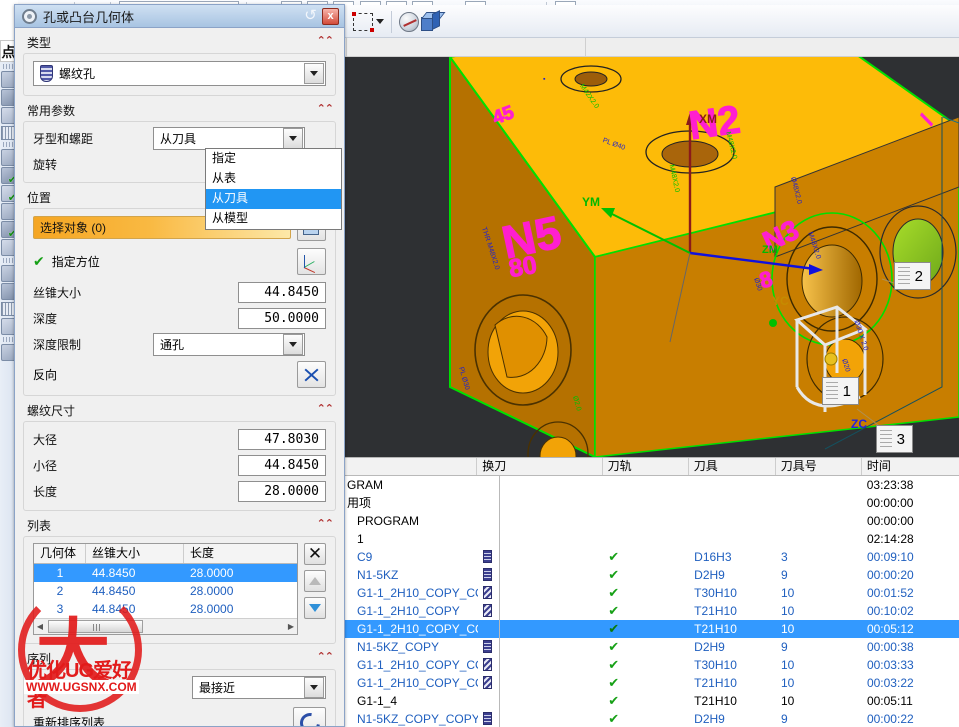 The width and height of the screenshot is (959, 727). I want to click on operation-row: N1-5KZ_COPY ✔ D2H9 9 00:00:38, so click(652, 647).